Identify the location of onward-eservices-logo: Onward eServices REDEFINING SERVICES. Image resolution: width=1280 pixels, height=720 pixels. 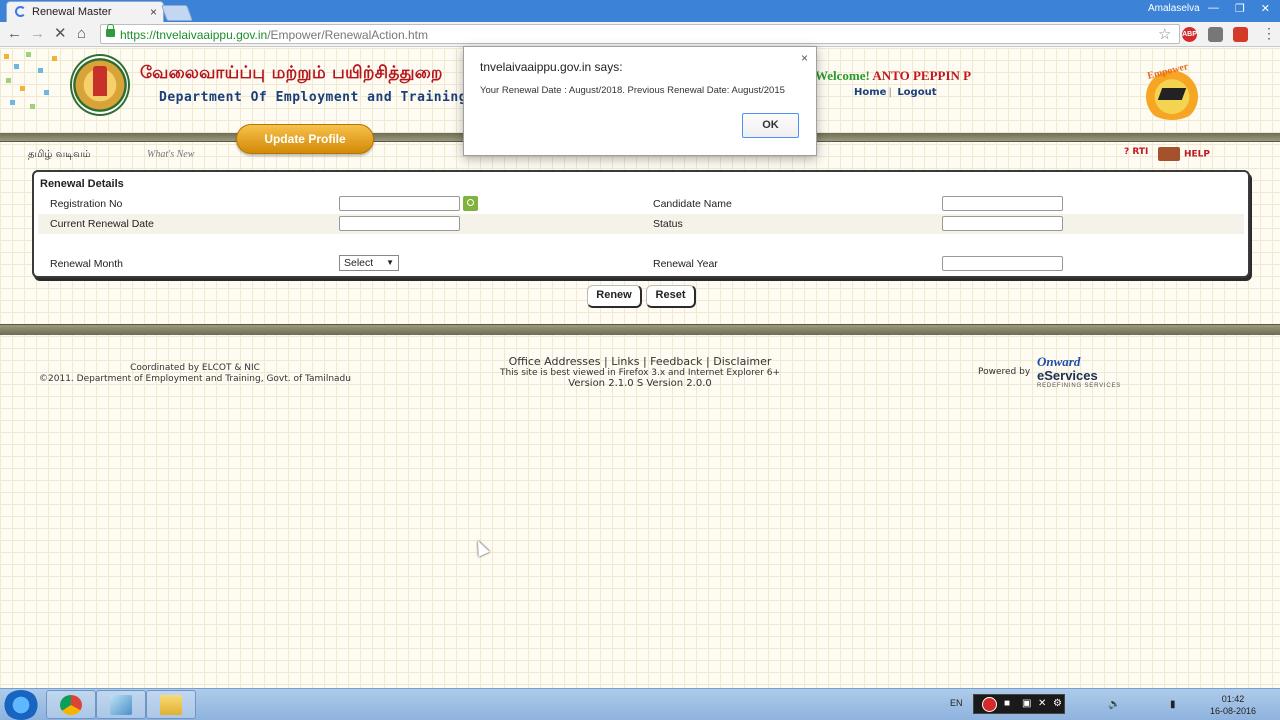
(1087, 371).